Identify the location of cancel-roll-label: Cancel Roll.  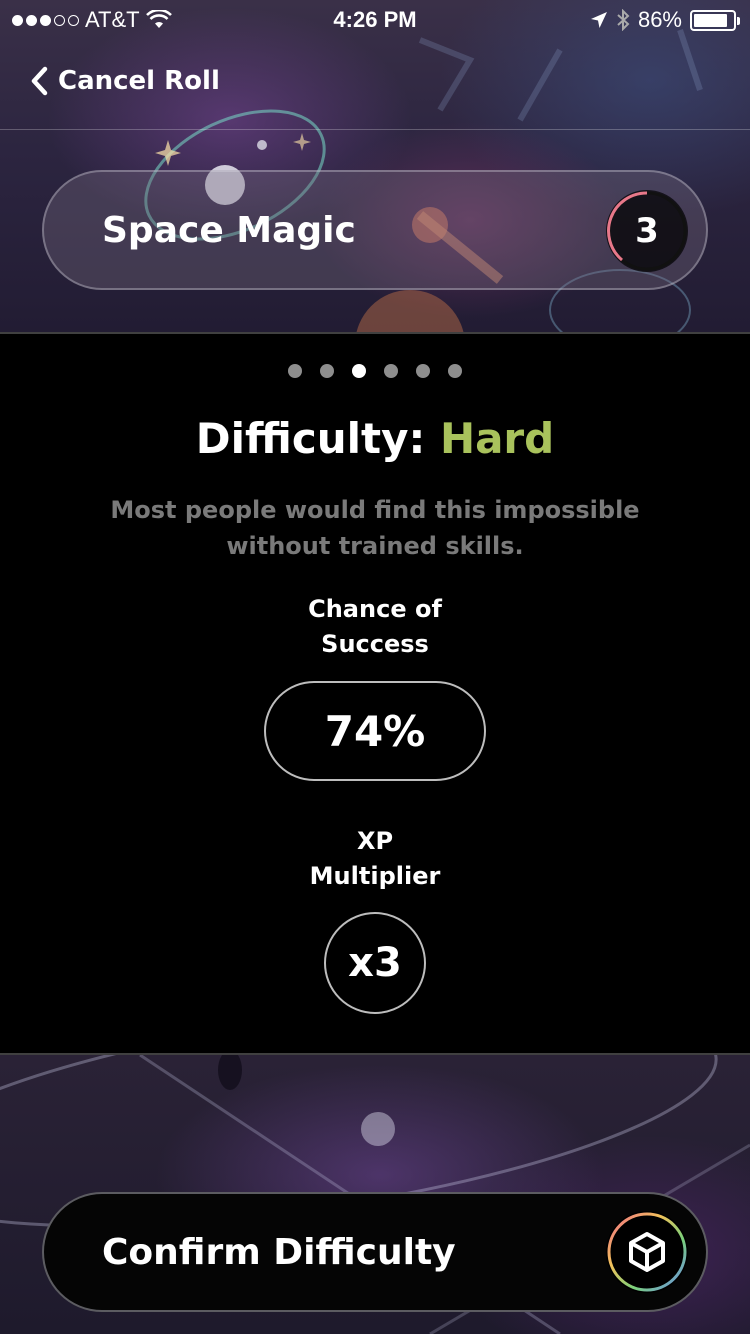
(139, 81).